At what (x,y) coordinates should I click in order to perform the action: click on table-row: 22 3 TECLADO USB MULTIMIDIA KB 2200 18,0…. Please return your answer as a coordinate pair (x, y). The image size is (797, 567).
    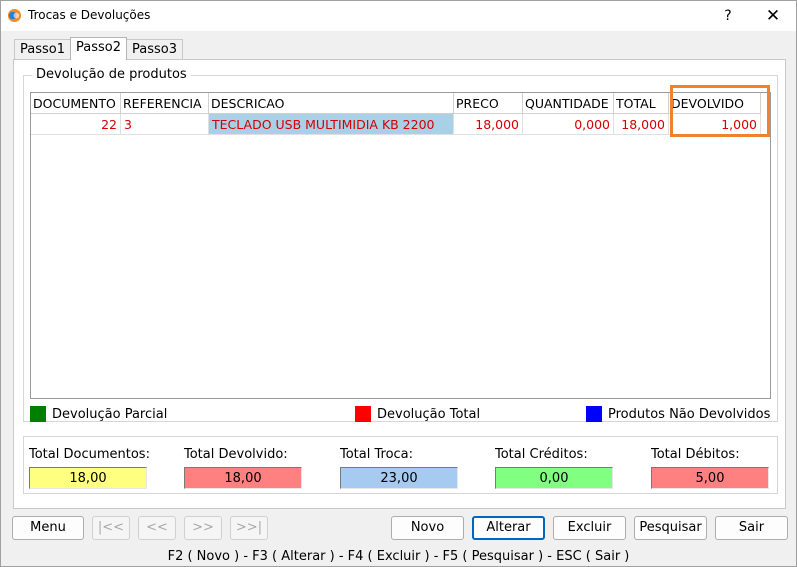
    Looking at the image, I should click on (396, 124).